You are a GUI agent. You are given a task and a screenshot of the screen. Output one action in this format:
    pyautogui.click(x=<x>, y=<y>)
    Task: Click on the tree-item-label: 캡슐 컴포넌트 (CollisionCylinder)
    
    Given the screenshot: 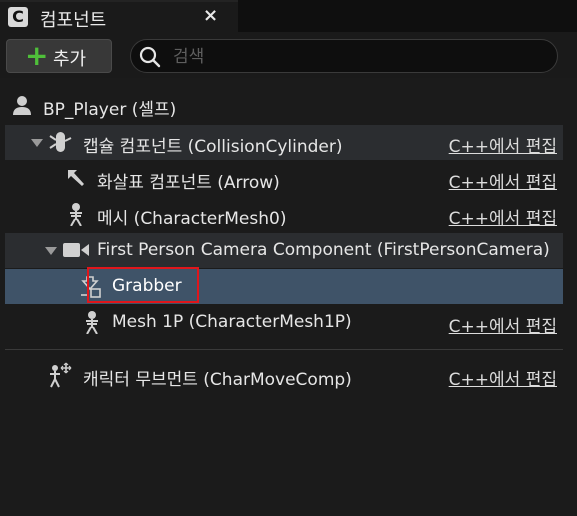 What is the action you would take?
    pyautogui.click(x=213, y=147)
    